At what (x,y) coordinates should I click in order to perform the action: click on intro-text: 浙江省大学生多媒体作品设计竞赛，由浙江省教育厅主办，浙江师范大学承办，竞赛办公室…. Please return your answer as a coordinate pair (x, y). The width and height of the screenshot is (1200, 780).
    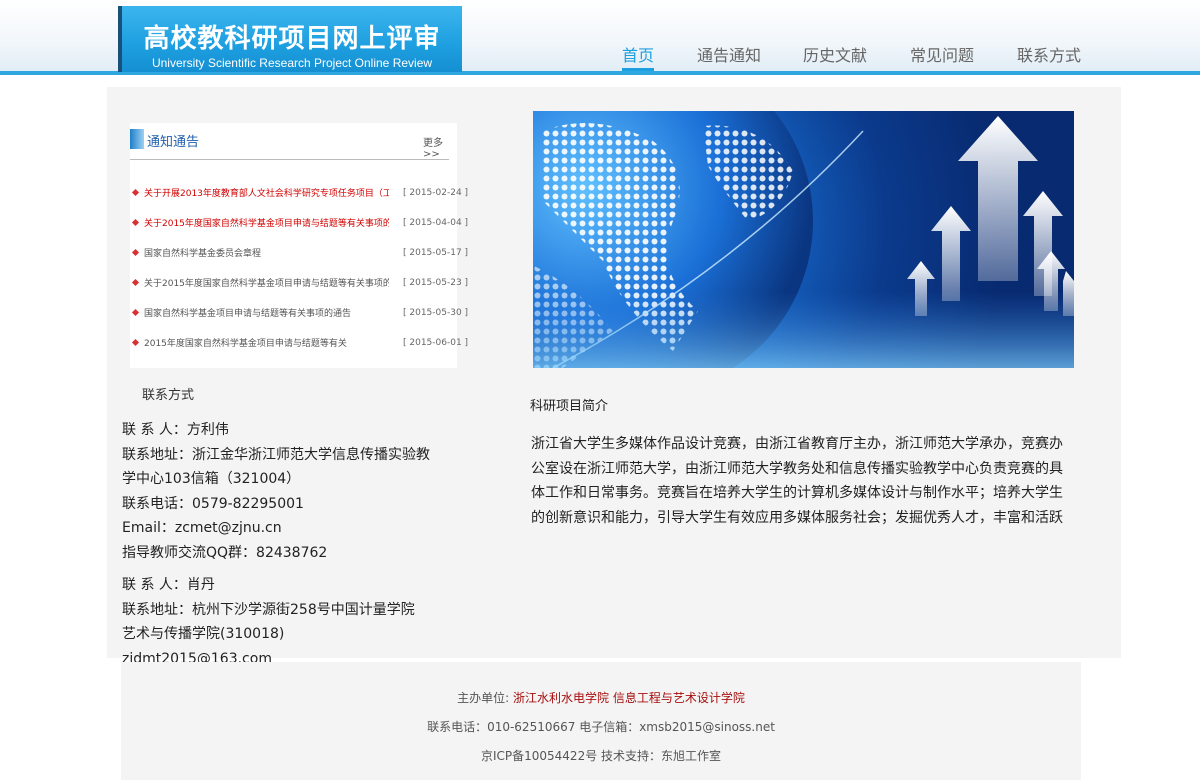
    Looking at the image, I should click on (797, 481).